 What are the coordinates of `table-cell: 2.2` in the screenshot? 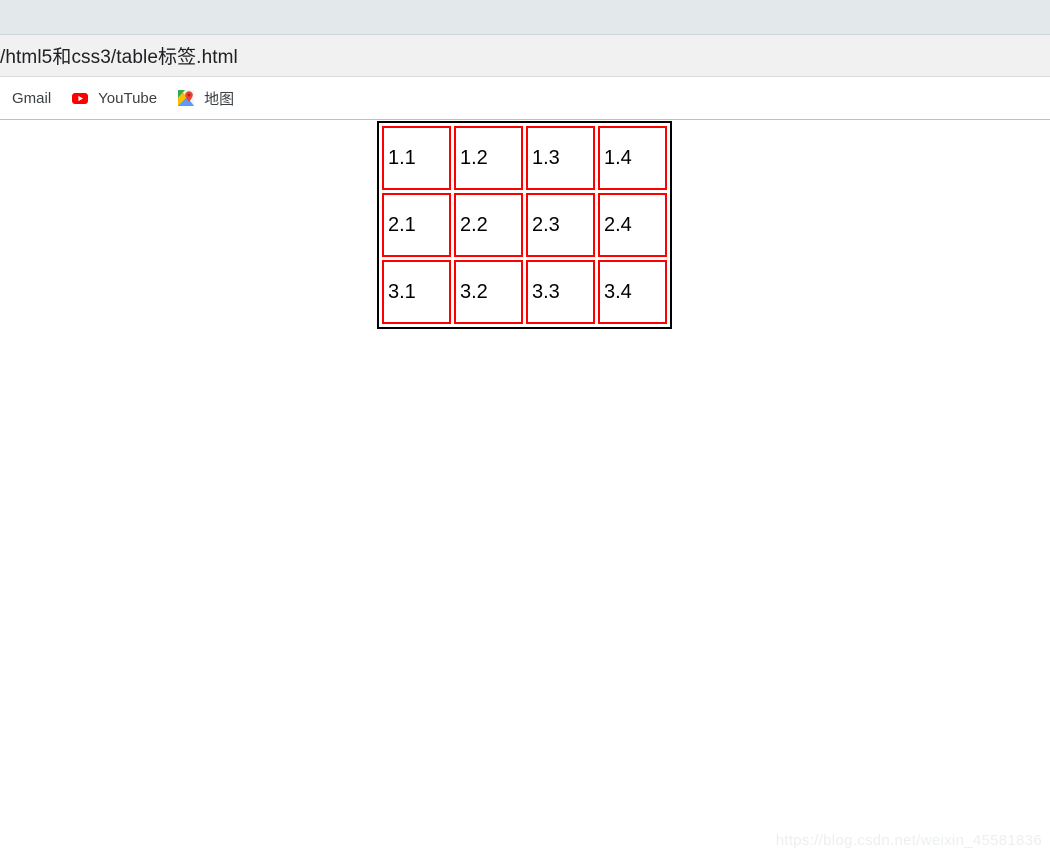 It's located at (488, 225).